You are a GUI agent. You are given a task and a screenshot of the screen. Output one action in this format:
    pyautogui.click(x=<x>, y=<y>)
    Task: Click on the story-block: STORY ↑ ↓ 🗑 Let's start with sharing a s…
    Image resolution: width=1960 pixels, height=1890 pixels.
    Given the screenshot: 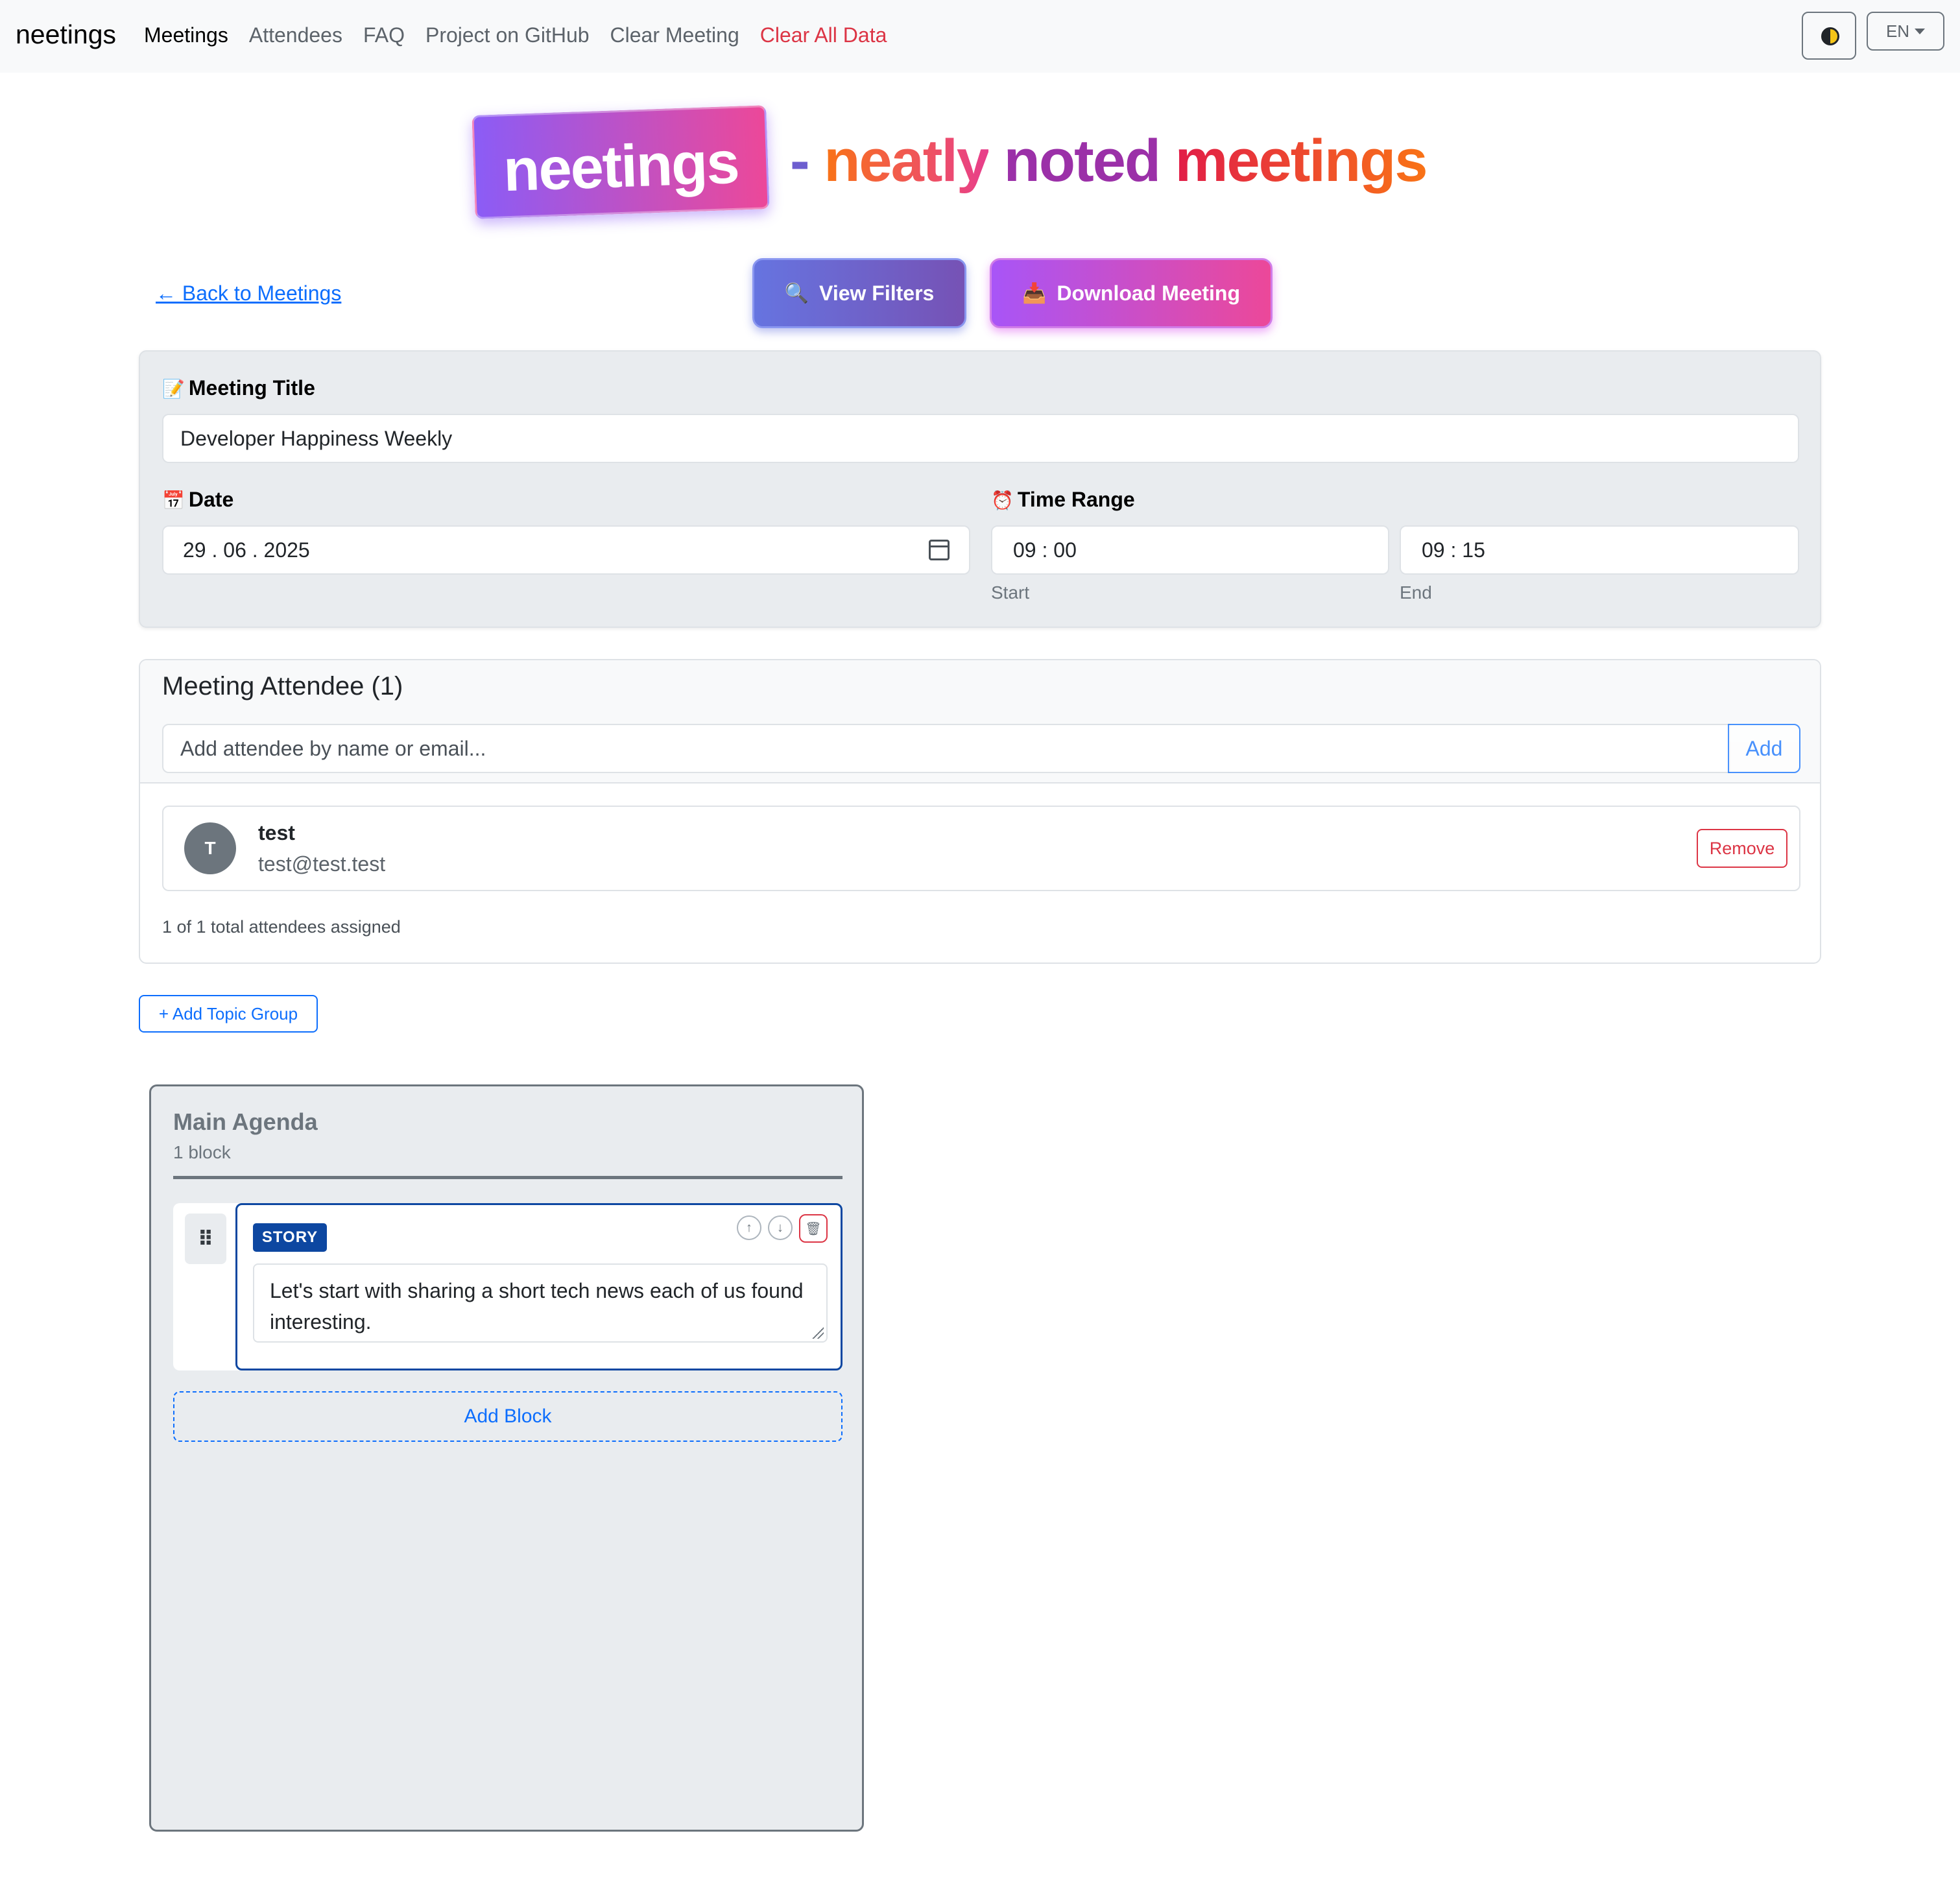 What is the action you would take?
    pyautogui.click(x=539, y=1286)
    